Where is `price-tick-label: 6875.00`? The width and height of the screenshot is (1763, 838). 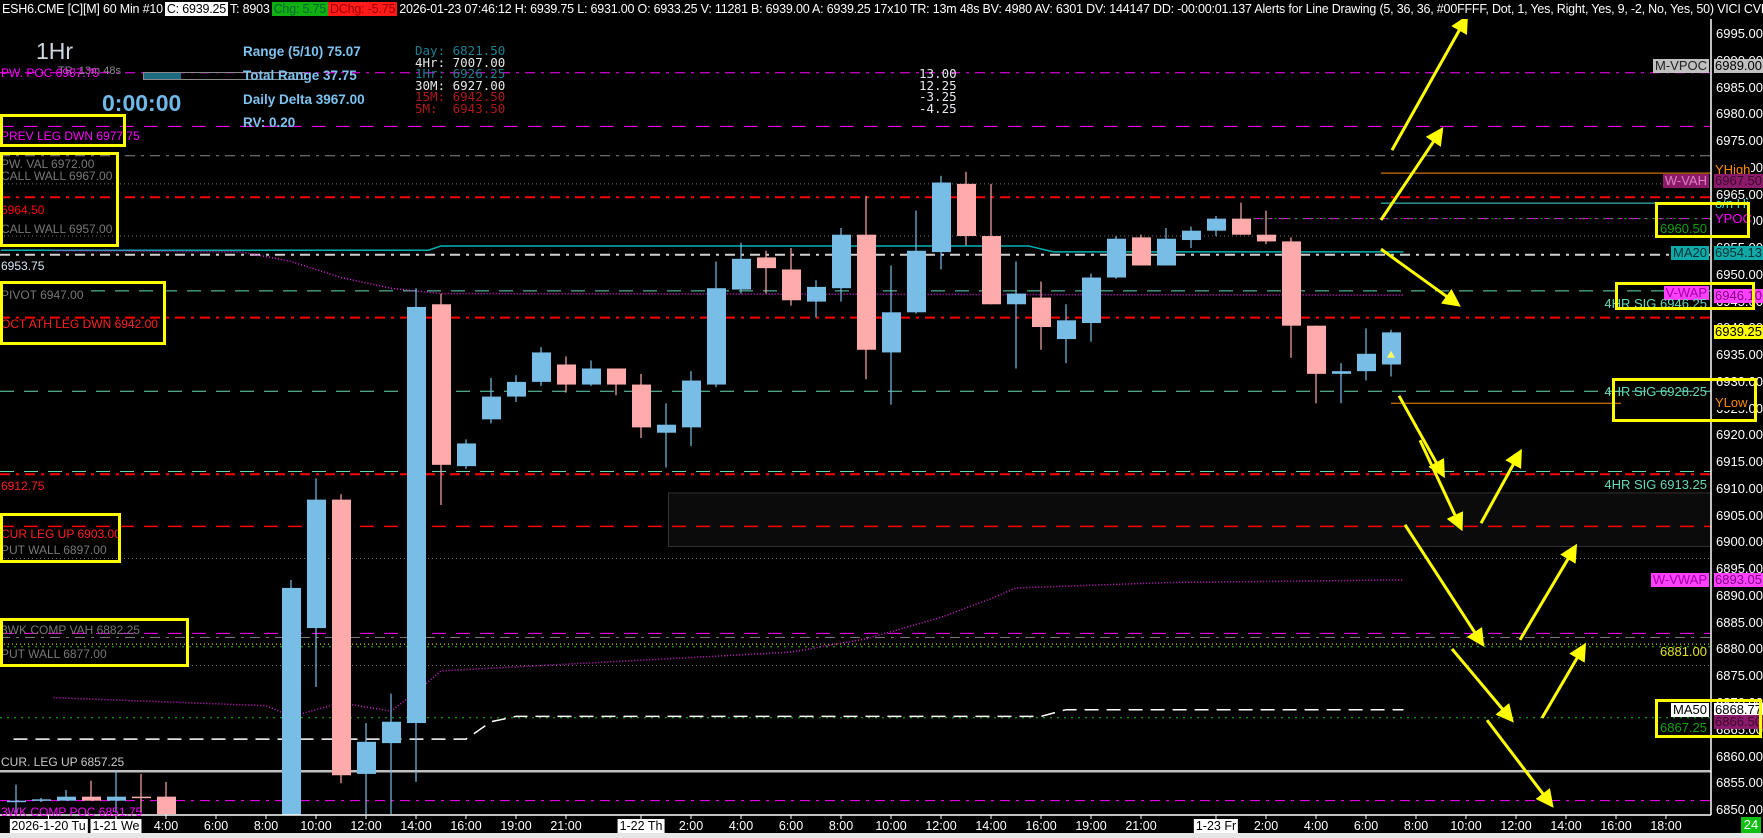 price-tick-label: 6875.00 is located at coordinates (1739, 676).